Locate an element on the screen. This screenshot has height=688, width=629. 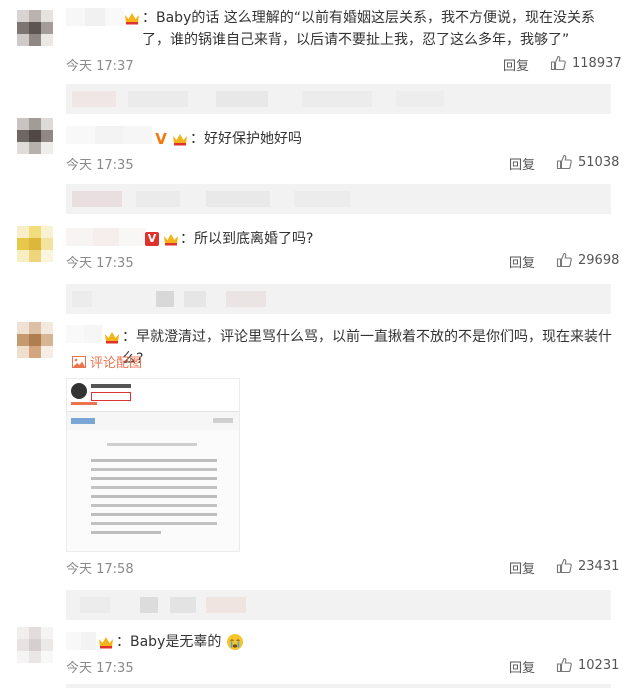
crying-emoji-icon is located at coordinates (234, 642).